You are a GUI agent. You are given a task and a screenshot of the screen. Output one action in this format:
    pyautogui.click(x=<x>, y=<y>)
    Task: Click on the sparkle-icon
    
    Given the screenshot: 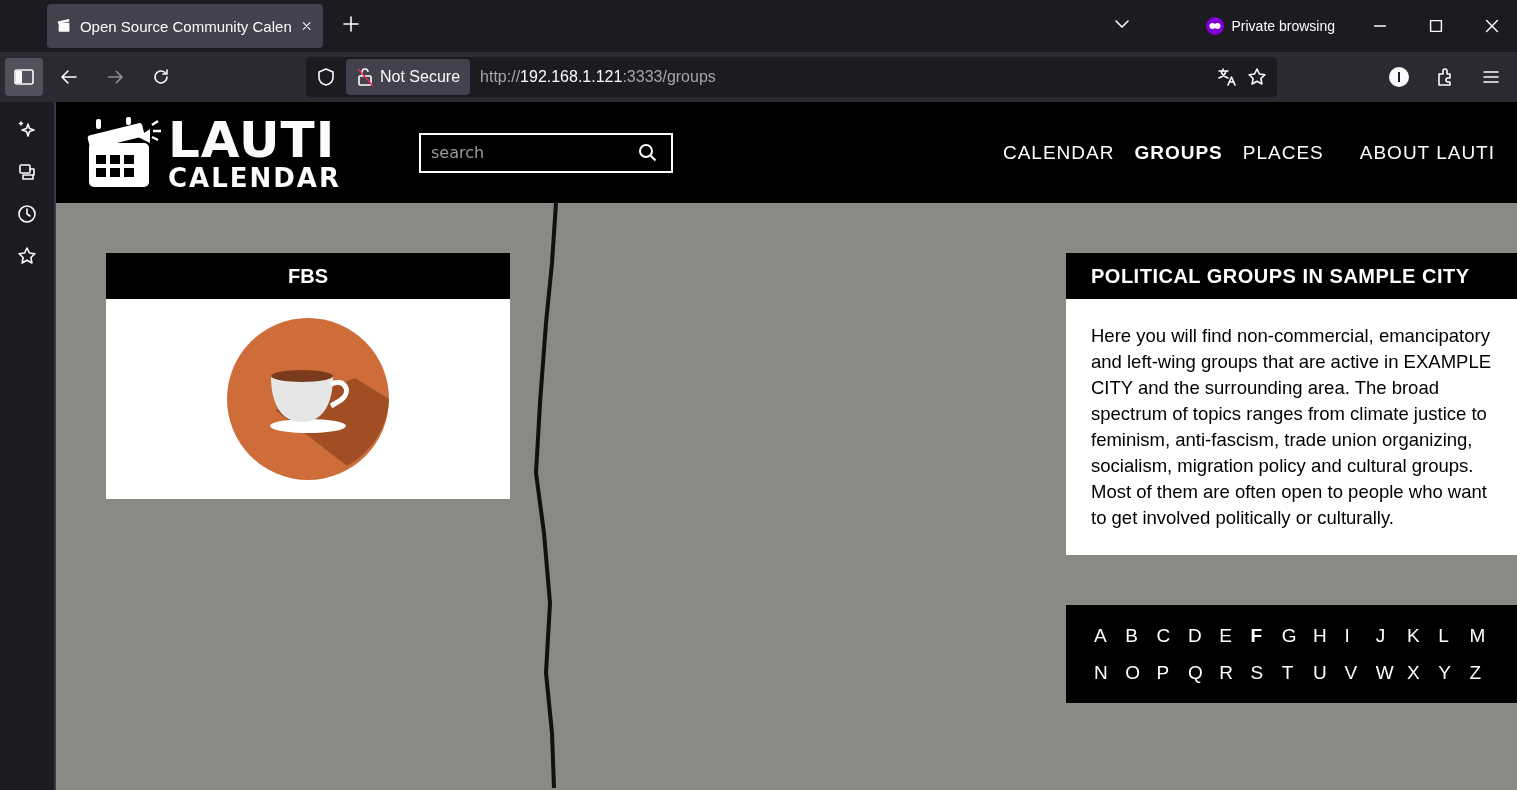 What is the action you would take?
    pyautogui.click(x=27, y=130)
    